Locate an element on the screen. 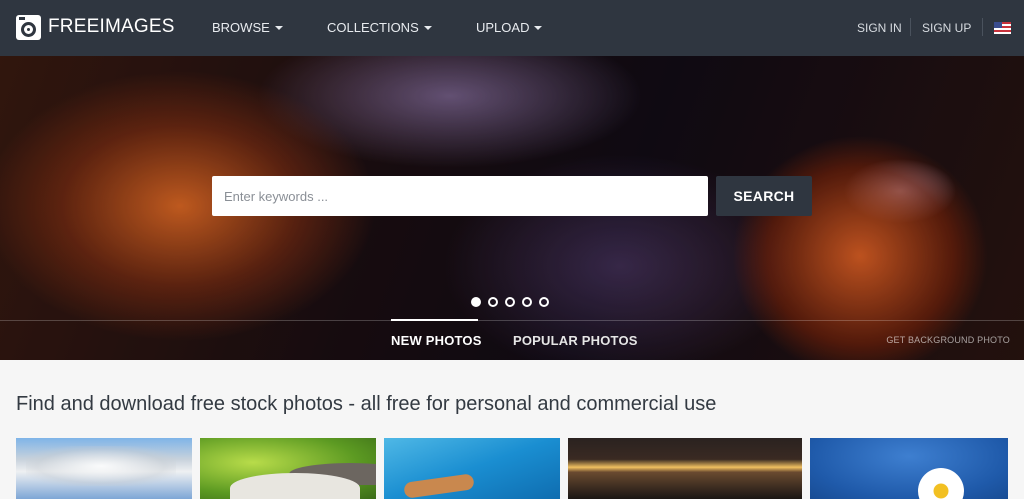  camera-icon is located at coordinates (28, 27).